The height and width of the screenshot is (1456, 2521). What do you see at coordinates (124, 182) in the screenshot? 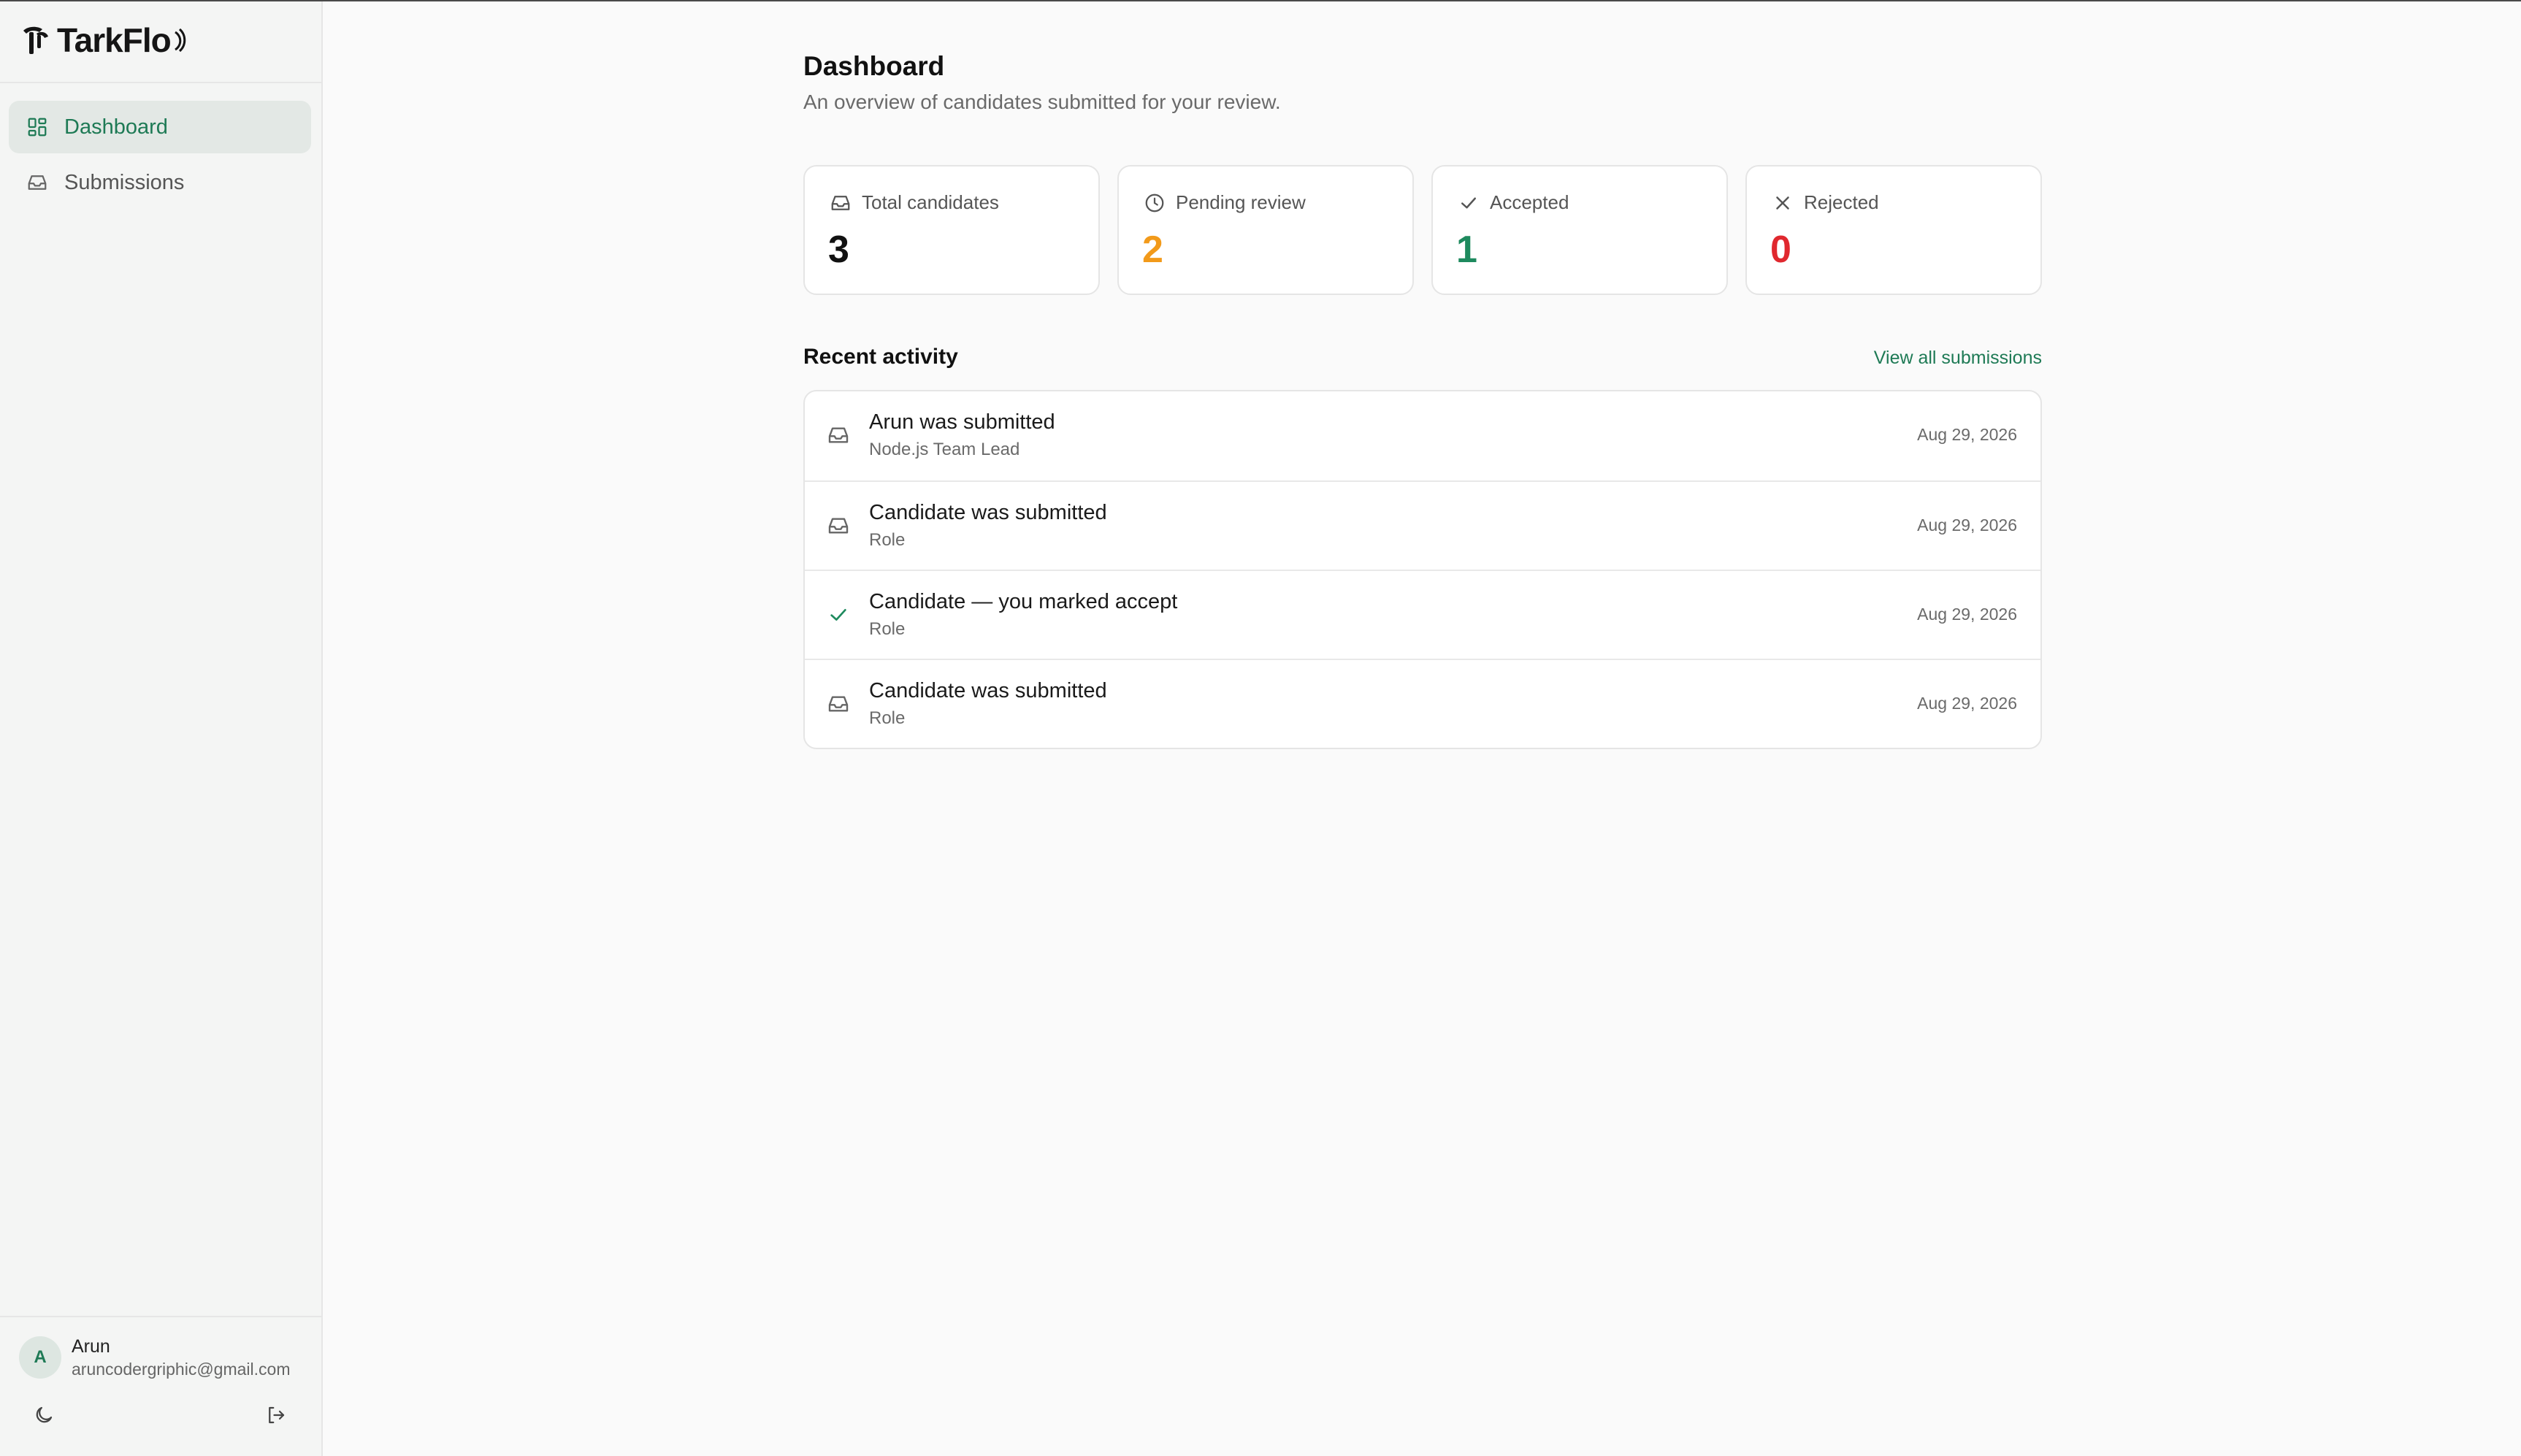
I see `sidebar-item-label: Submissions` at bounding box center [124, 182].